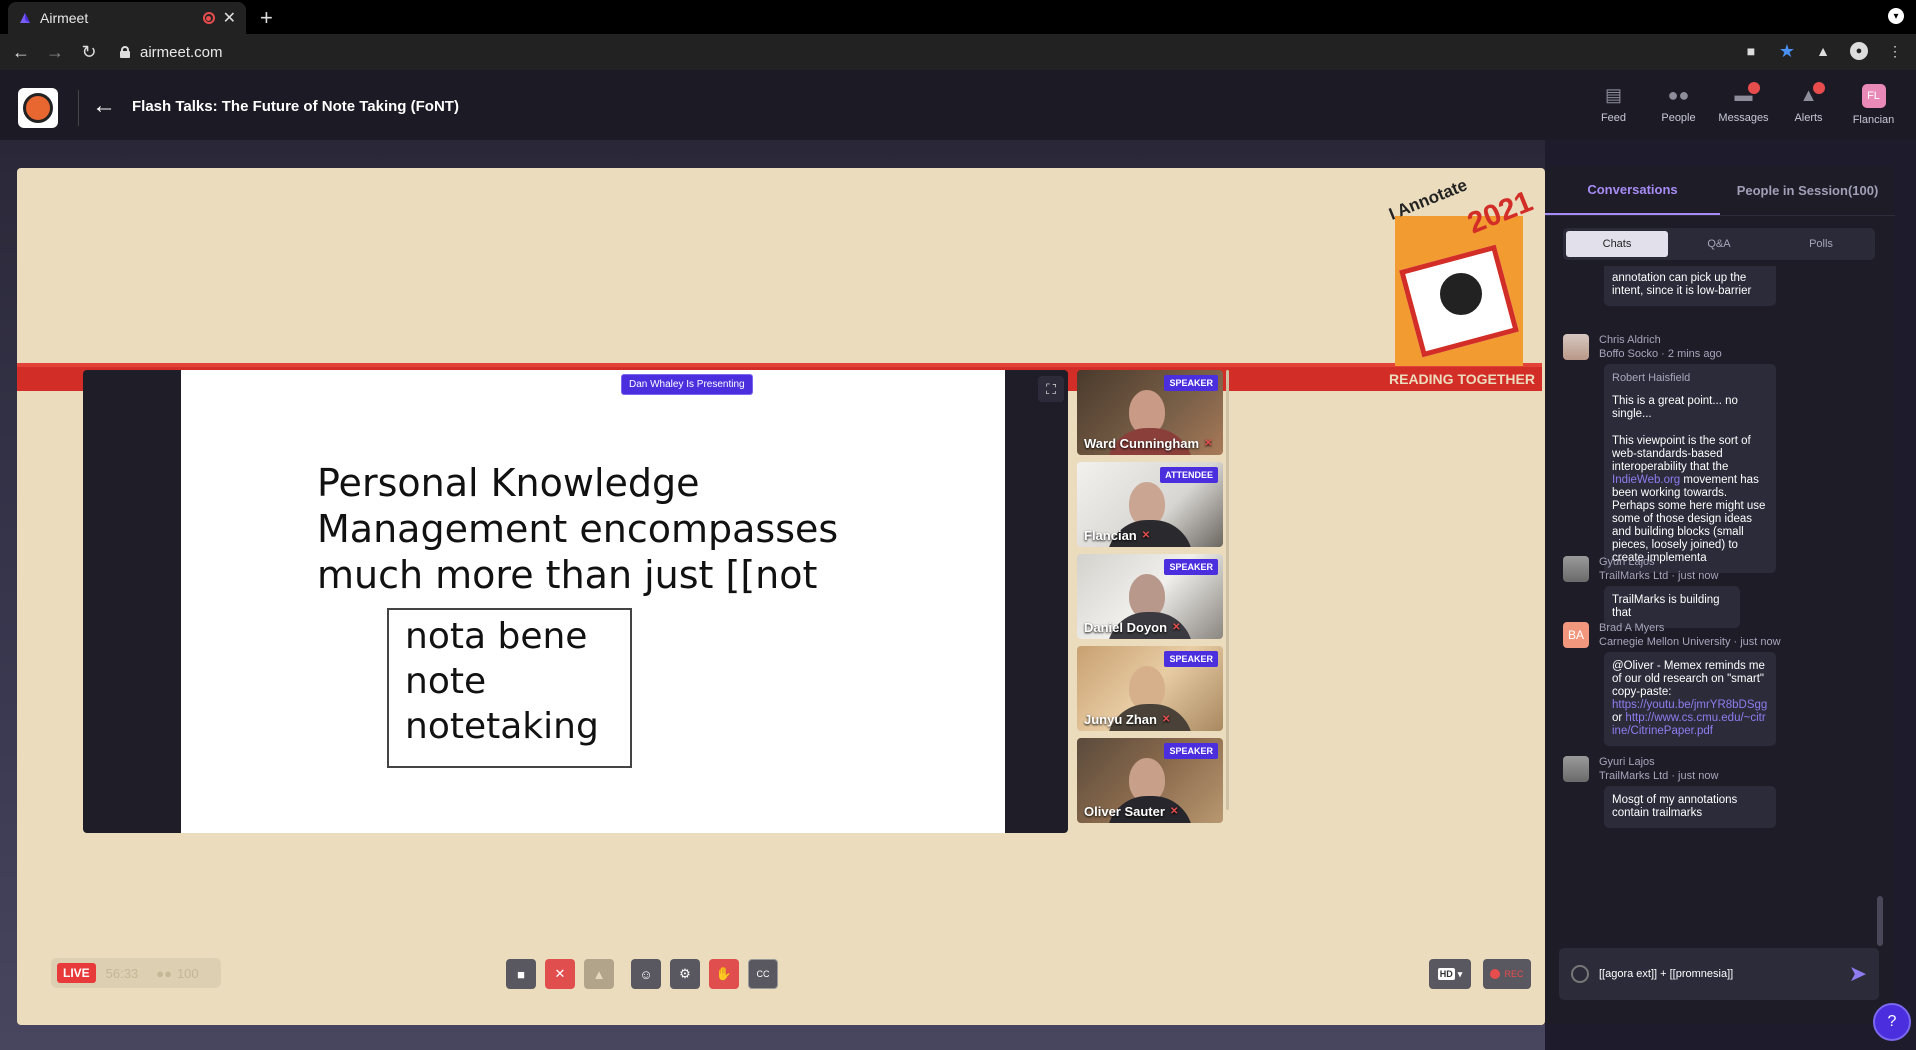 The image size is (1916, 1050). I want to click on chat-message-header: Gyuri Lajos TrailMarks Ltd · just now, so click(1640, 769).